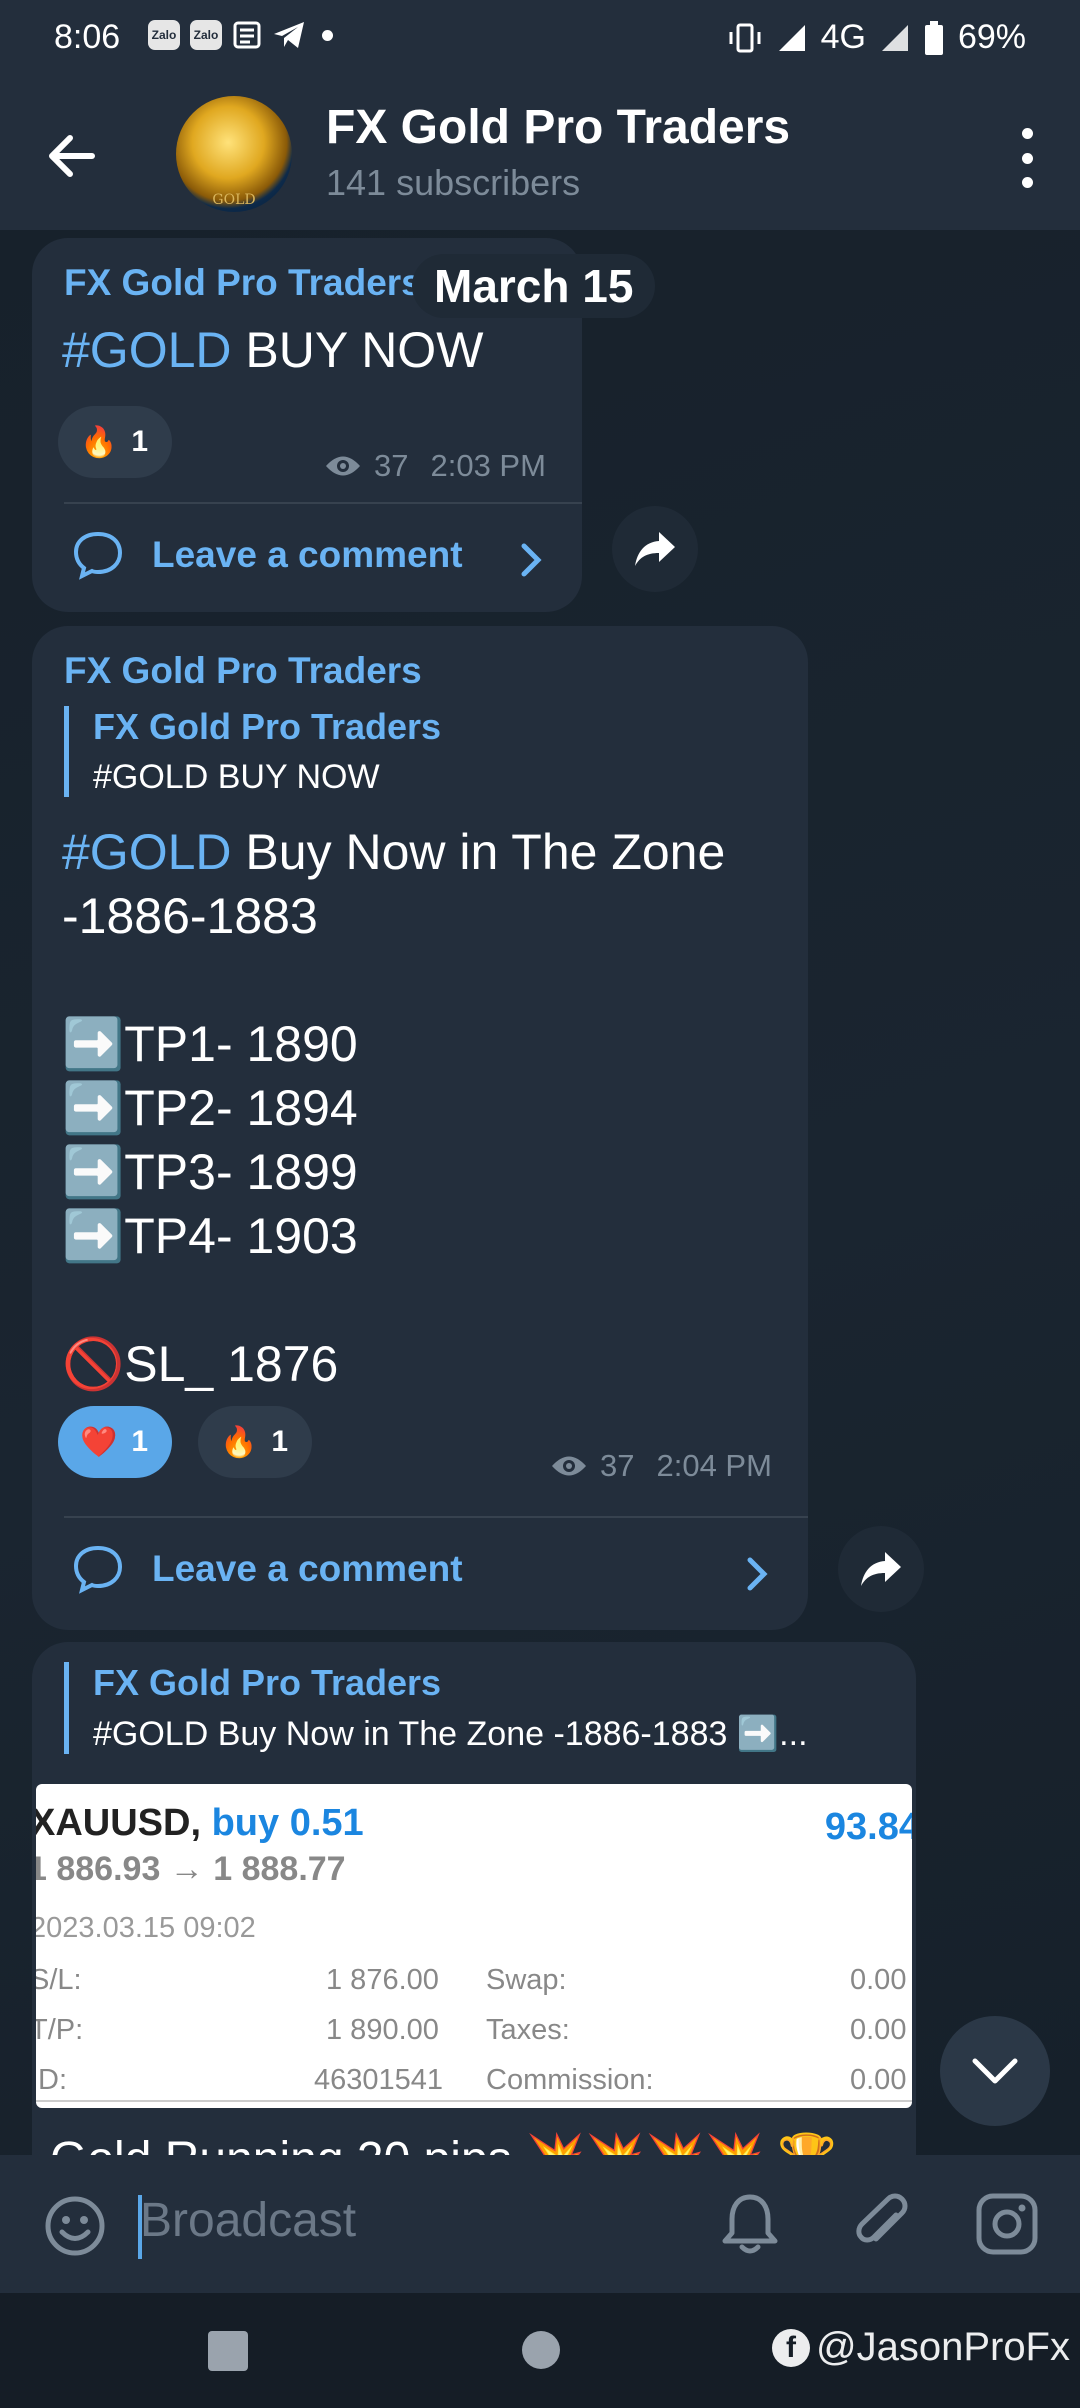 This screenshot has width=1080, height=2408. Describe the element at coordinates (72, 156) in the screenshot. I see `back-arrow-icon` at that location.